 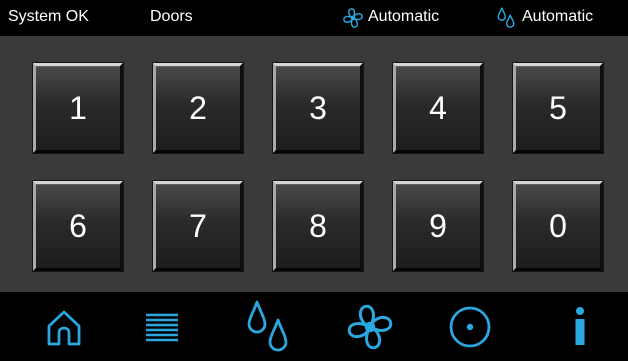 I want to click on key-4: 4, so click(x=438, y=108).